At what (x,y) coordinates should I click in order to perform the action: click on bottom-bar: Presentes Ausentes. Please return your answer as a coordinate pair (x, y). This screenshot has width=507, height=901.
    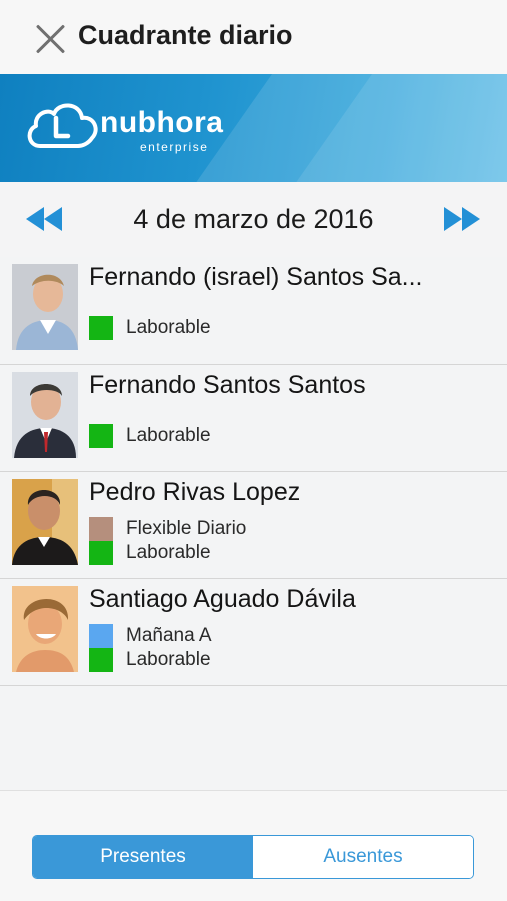
    Looking at the image, I should click on (253, 845).